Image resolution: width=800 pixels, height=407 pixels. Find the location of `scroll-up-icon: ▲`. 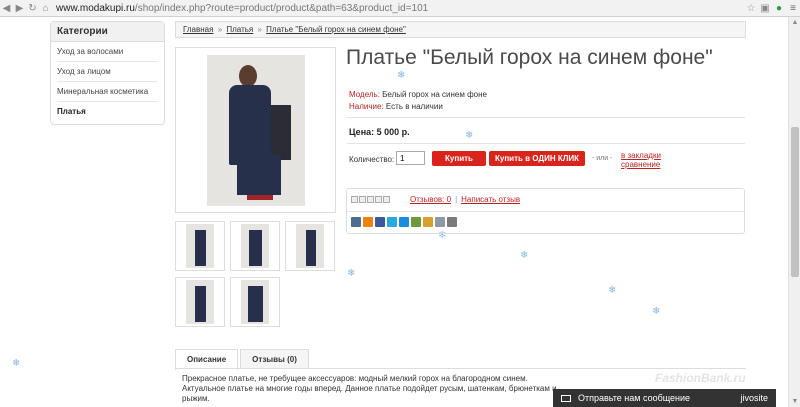

scroll-up-icon: ▲ is located at coordinates (794, 22).